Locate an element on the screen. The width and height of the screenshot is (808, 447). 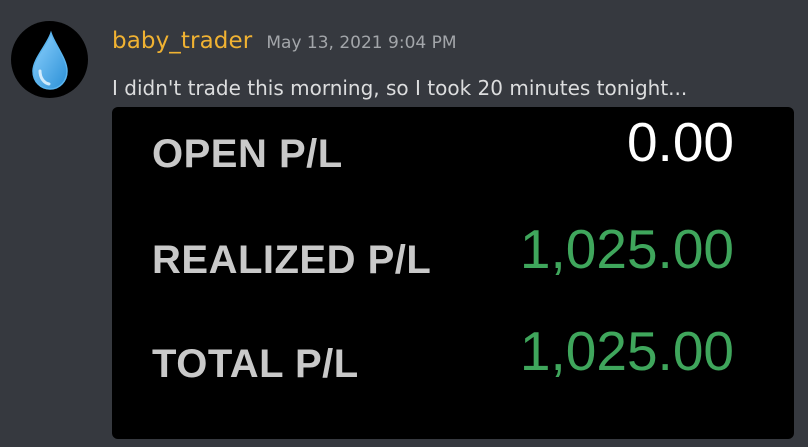
user-avatar is located at coordinates (49, 59).